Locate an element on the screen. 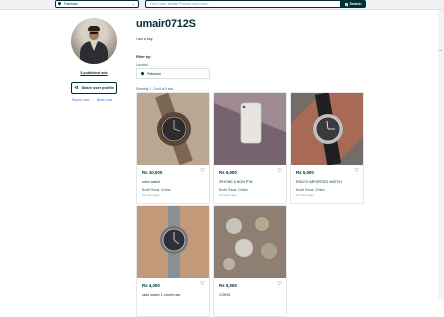 Image resolution: width=444 pixels, height=317 pixels. ad-title: ROLEX IMPORTED WATCH is located at coordinates (319, 182).